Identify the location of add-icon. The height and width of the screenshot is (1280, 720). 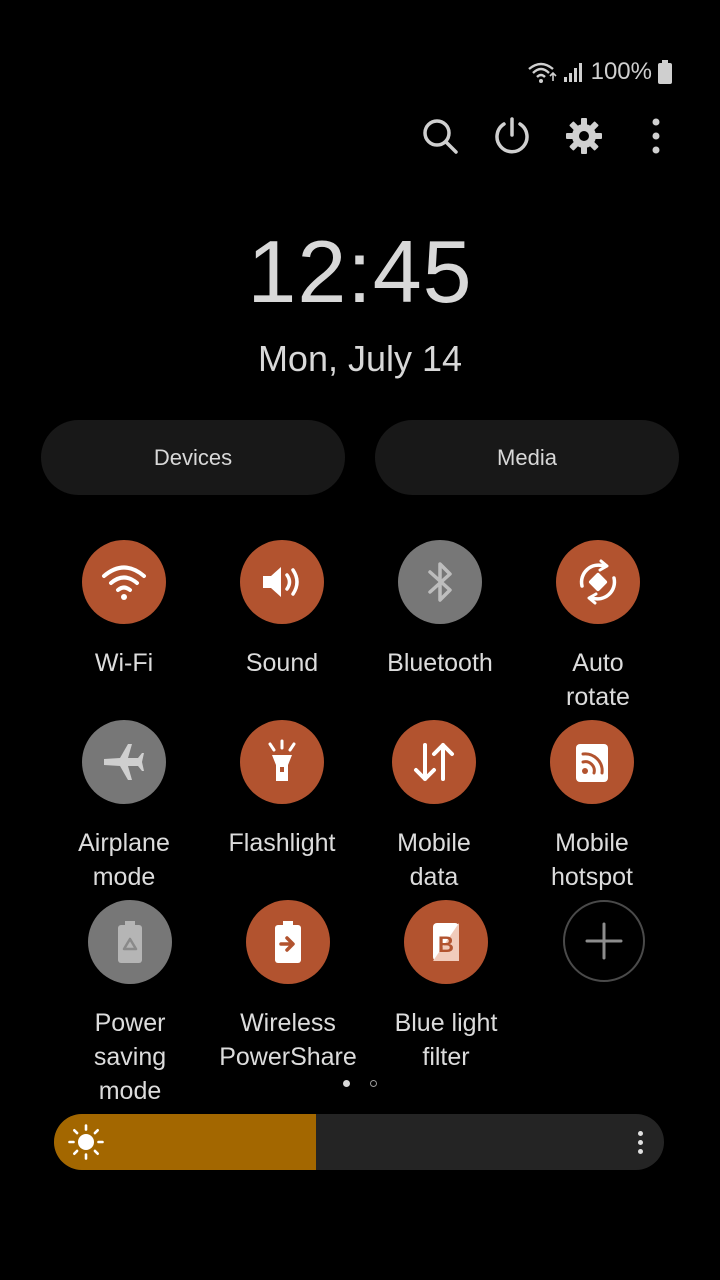
(604, 941).